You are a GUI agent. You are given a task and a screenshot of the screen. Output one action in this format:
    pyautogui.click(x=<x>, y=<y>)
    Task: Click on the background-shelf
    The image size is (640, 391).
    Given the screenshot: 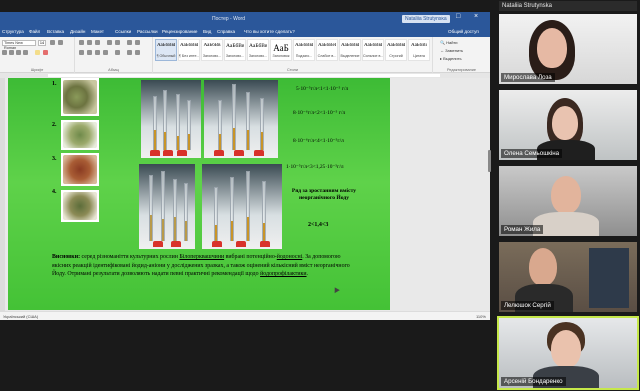 What is the action you would take?
    pyautogui.click(x=609, y=278)
    